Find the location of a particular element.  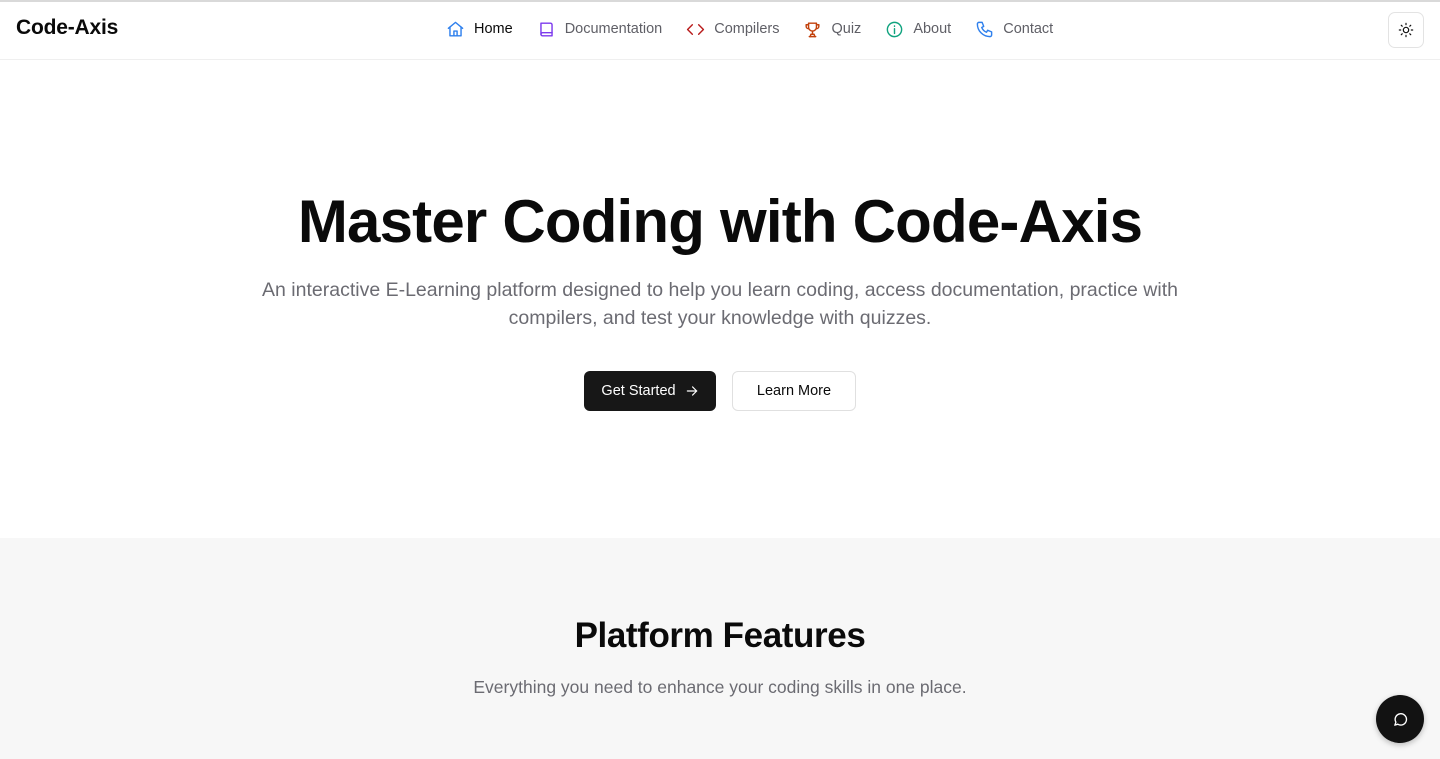

learn-more-button: Learn More is located at coordinates (794, 391).